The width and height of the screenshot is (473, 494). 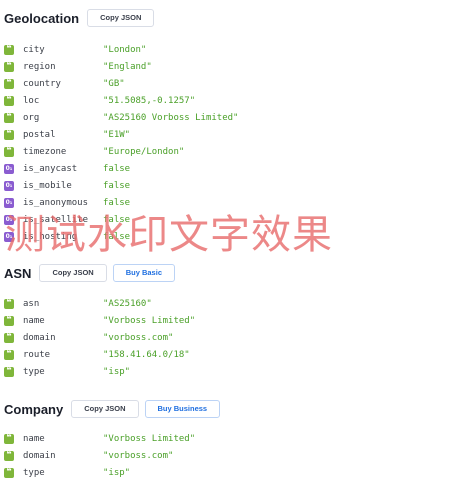 I want to click on field-row: ❝ asn "AS25160", so click(x=99, y=303).